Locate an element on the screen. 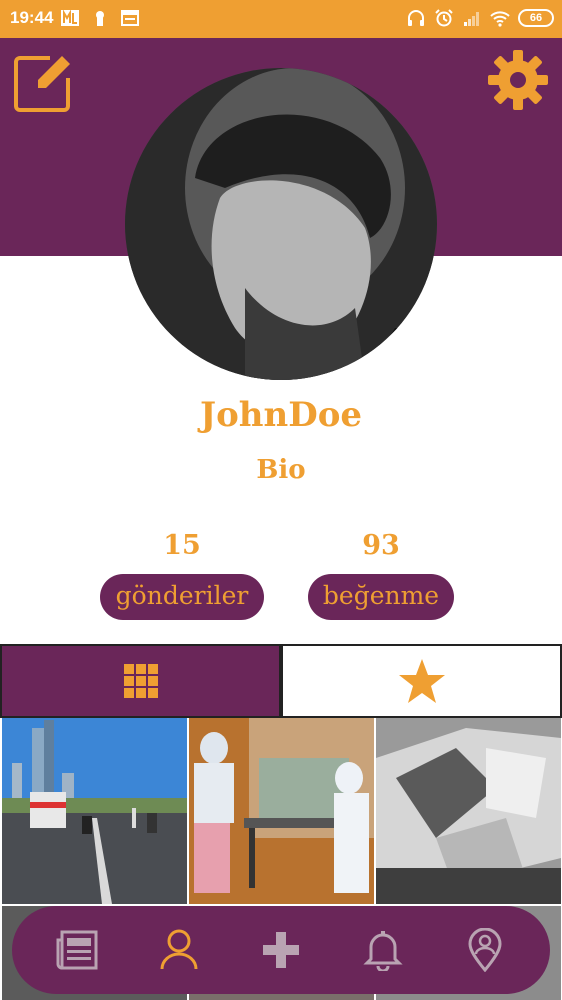 This screenshot has height=1000, width=562. location-icon is located at coordinates (485, 950).